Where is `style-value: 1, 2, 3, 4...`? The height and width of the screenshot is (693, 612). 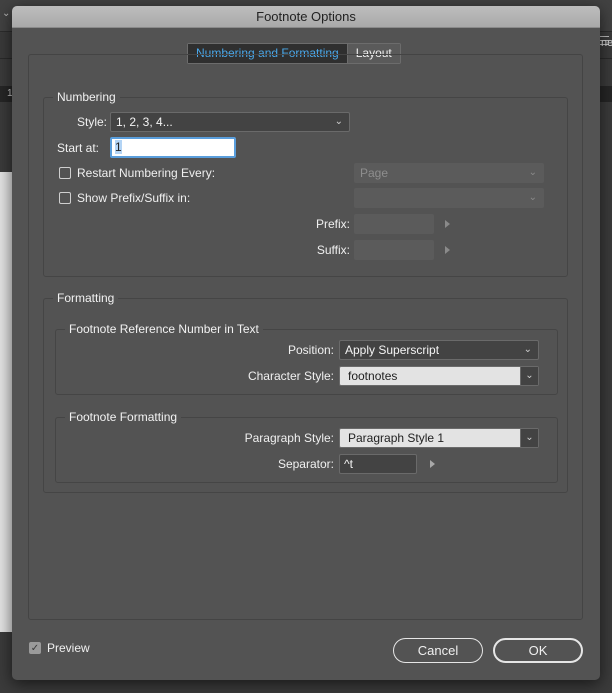 style-value: 1, 2, 3, 4... is located at coordinates (144, 122).